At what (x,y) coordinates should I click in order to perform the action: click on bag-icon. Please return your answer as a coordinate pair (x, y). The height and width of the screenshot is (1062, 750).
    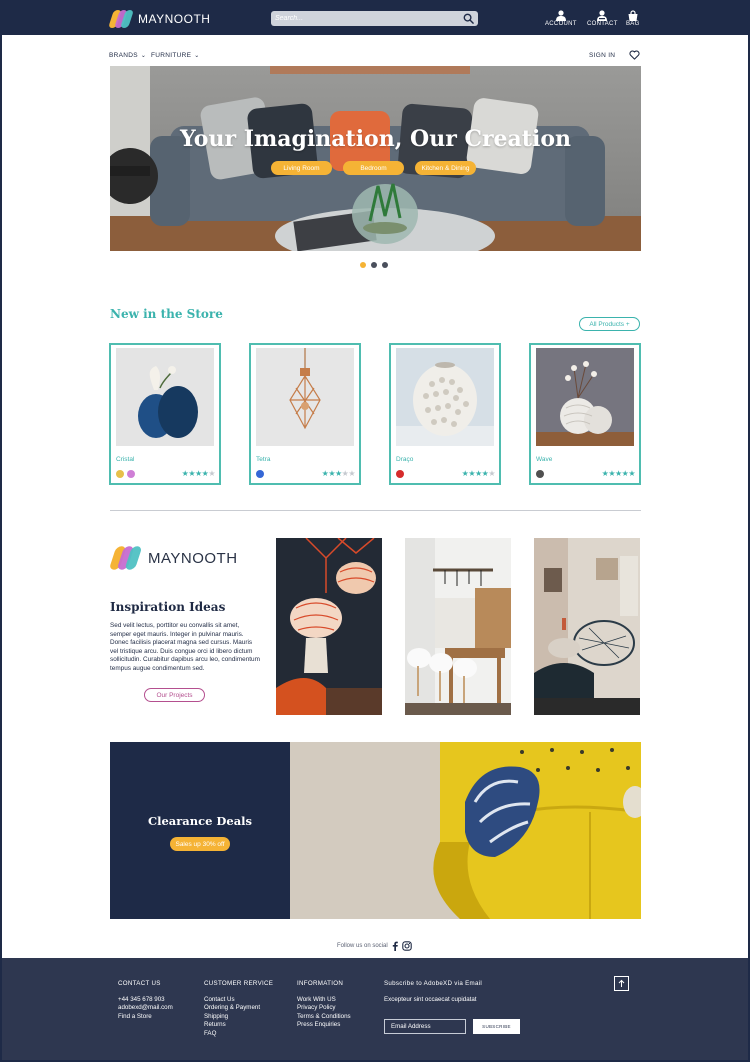
    Looking at the image, I should click on (633, 15).